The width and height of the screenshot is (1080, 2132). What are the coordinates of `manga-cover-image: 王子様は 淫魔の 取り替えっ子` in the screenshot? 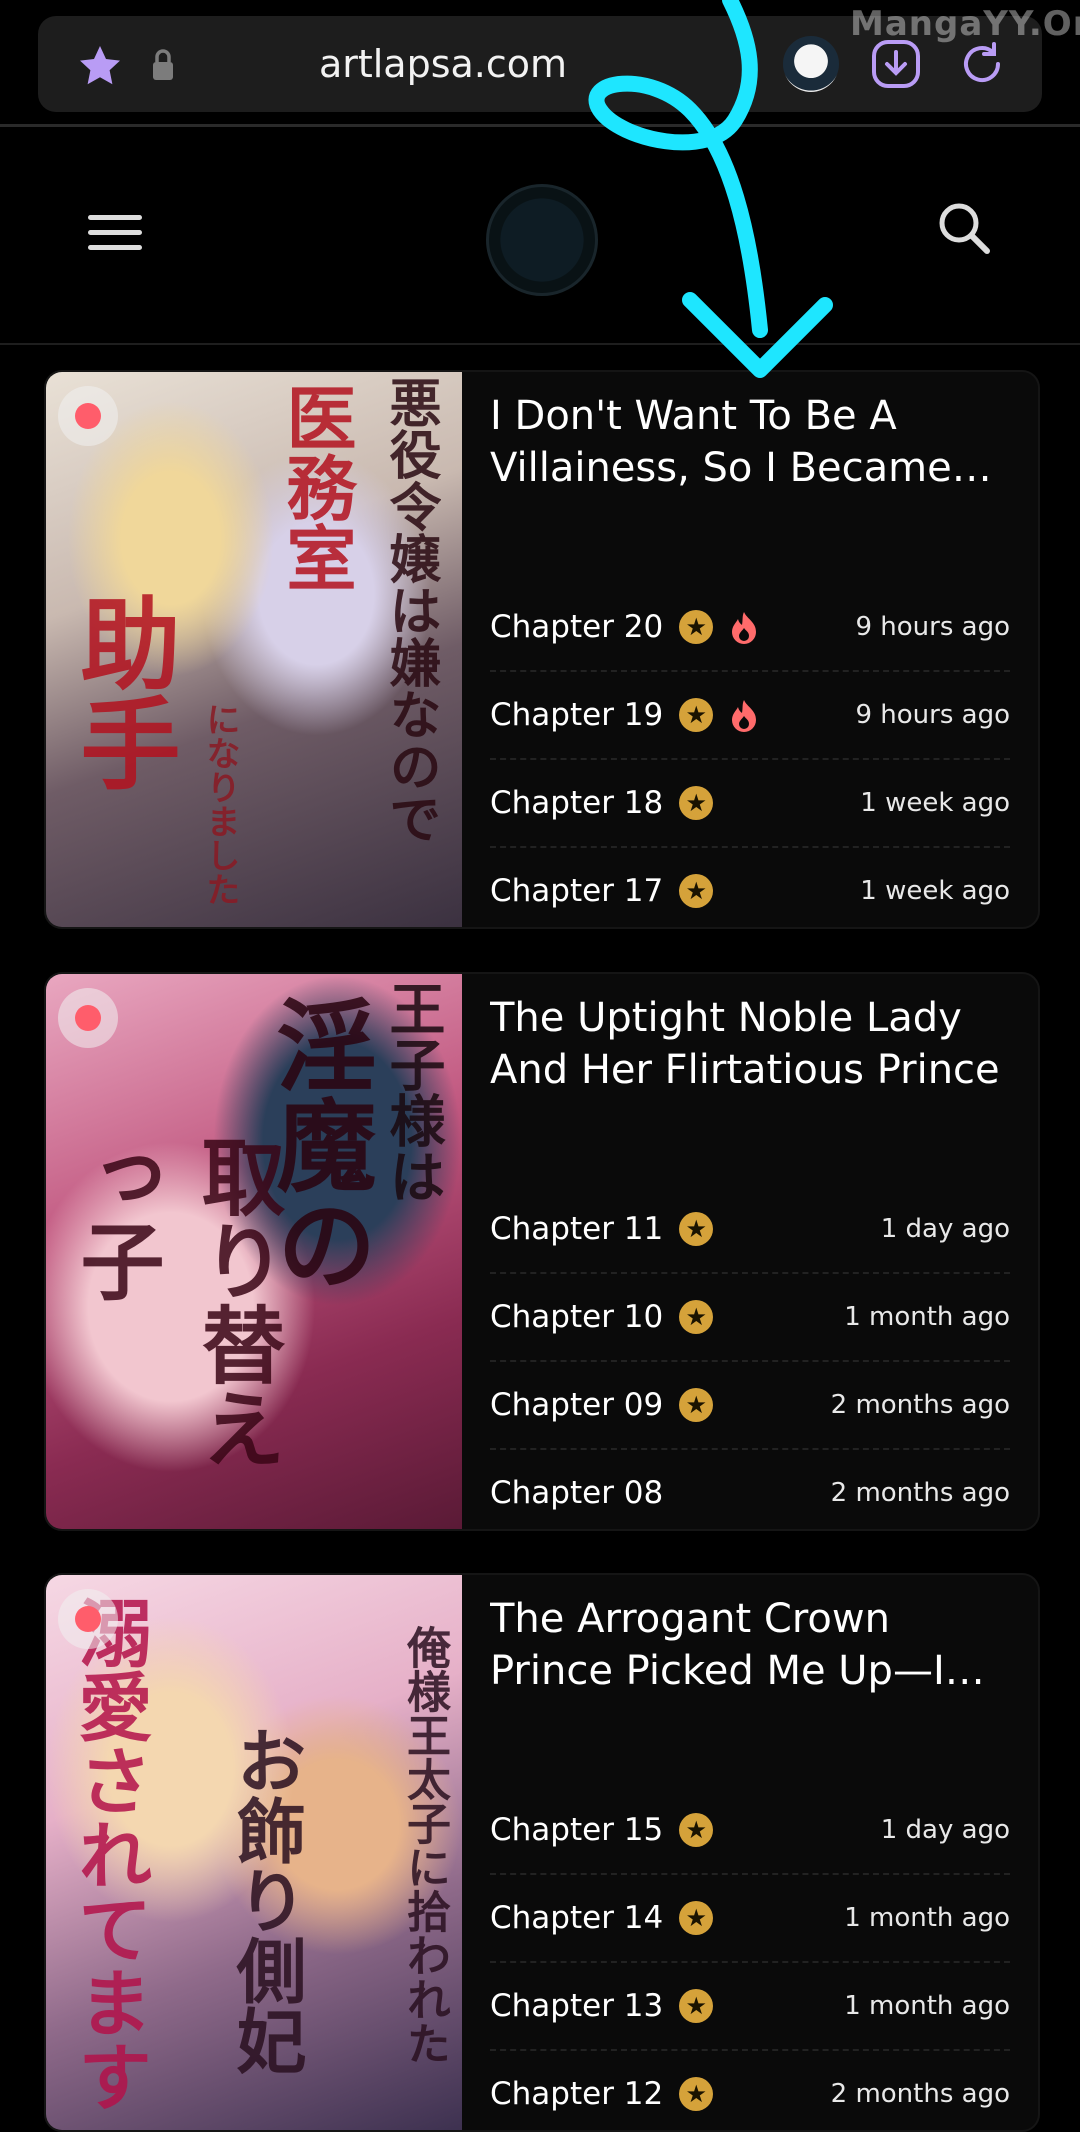 It's located at (254, 1251).